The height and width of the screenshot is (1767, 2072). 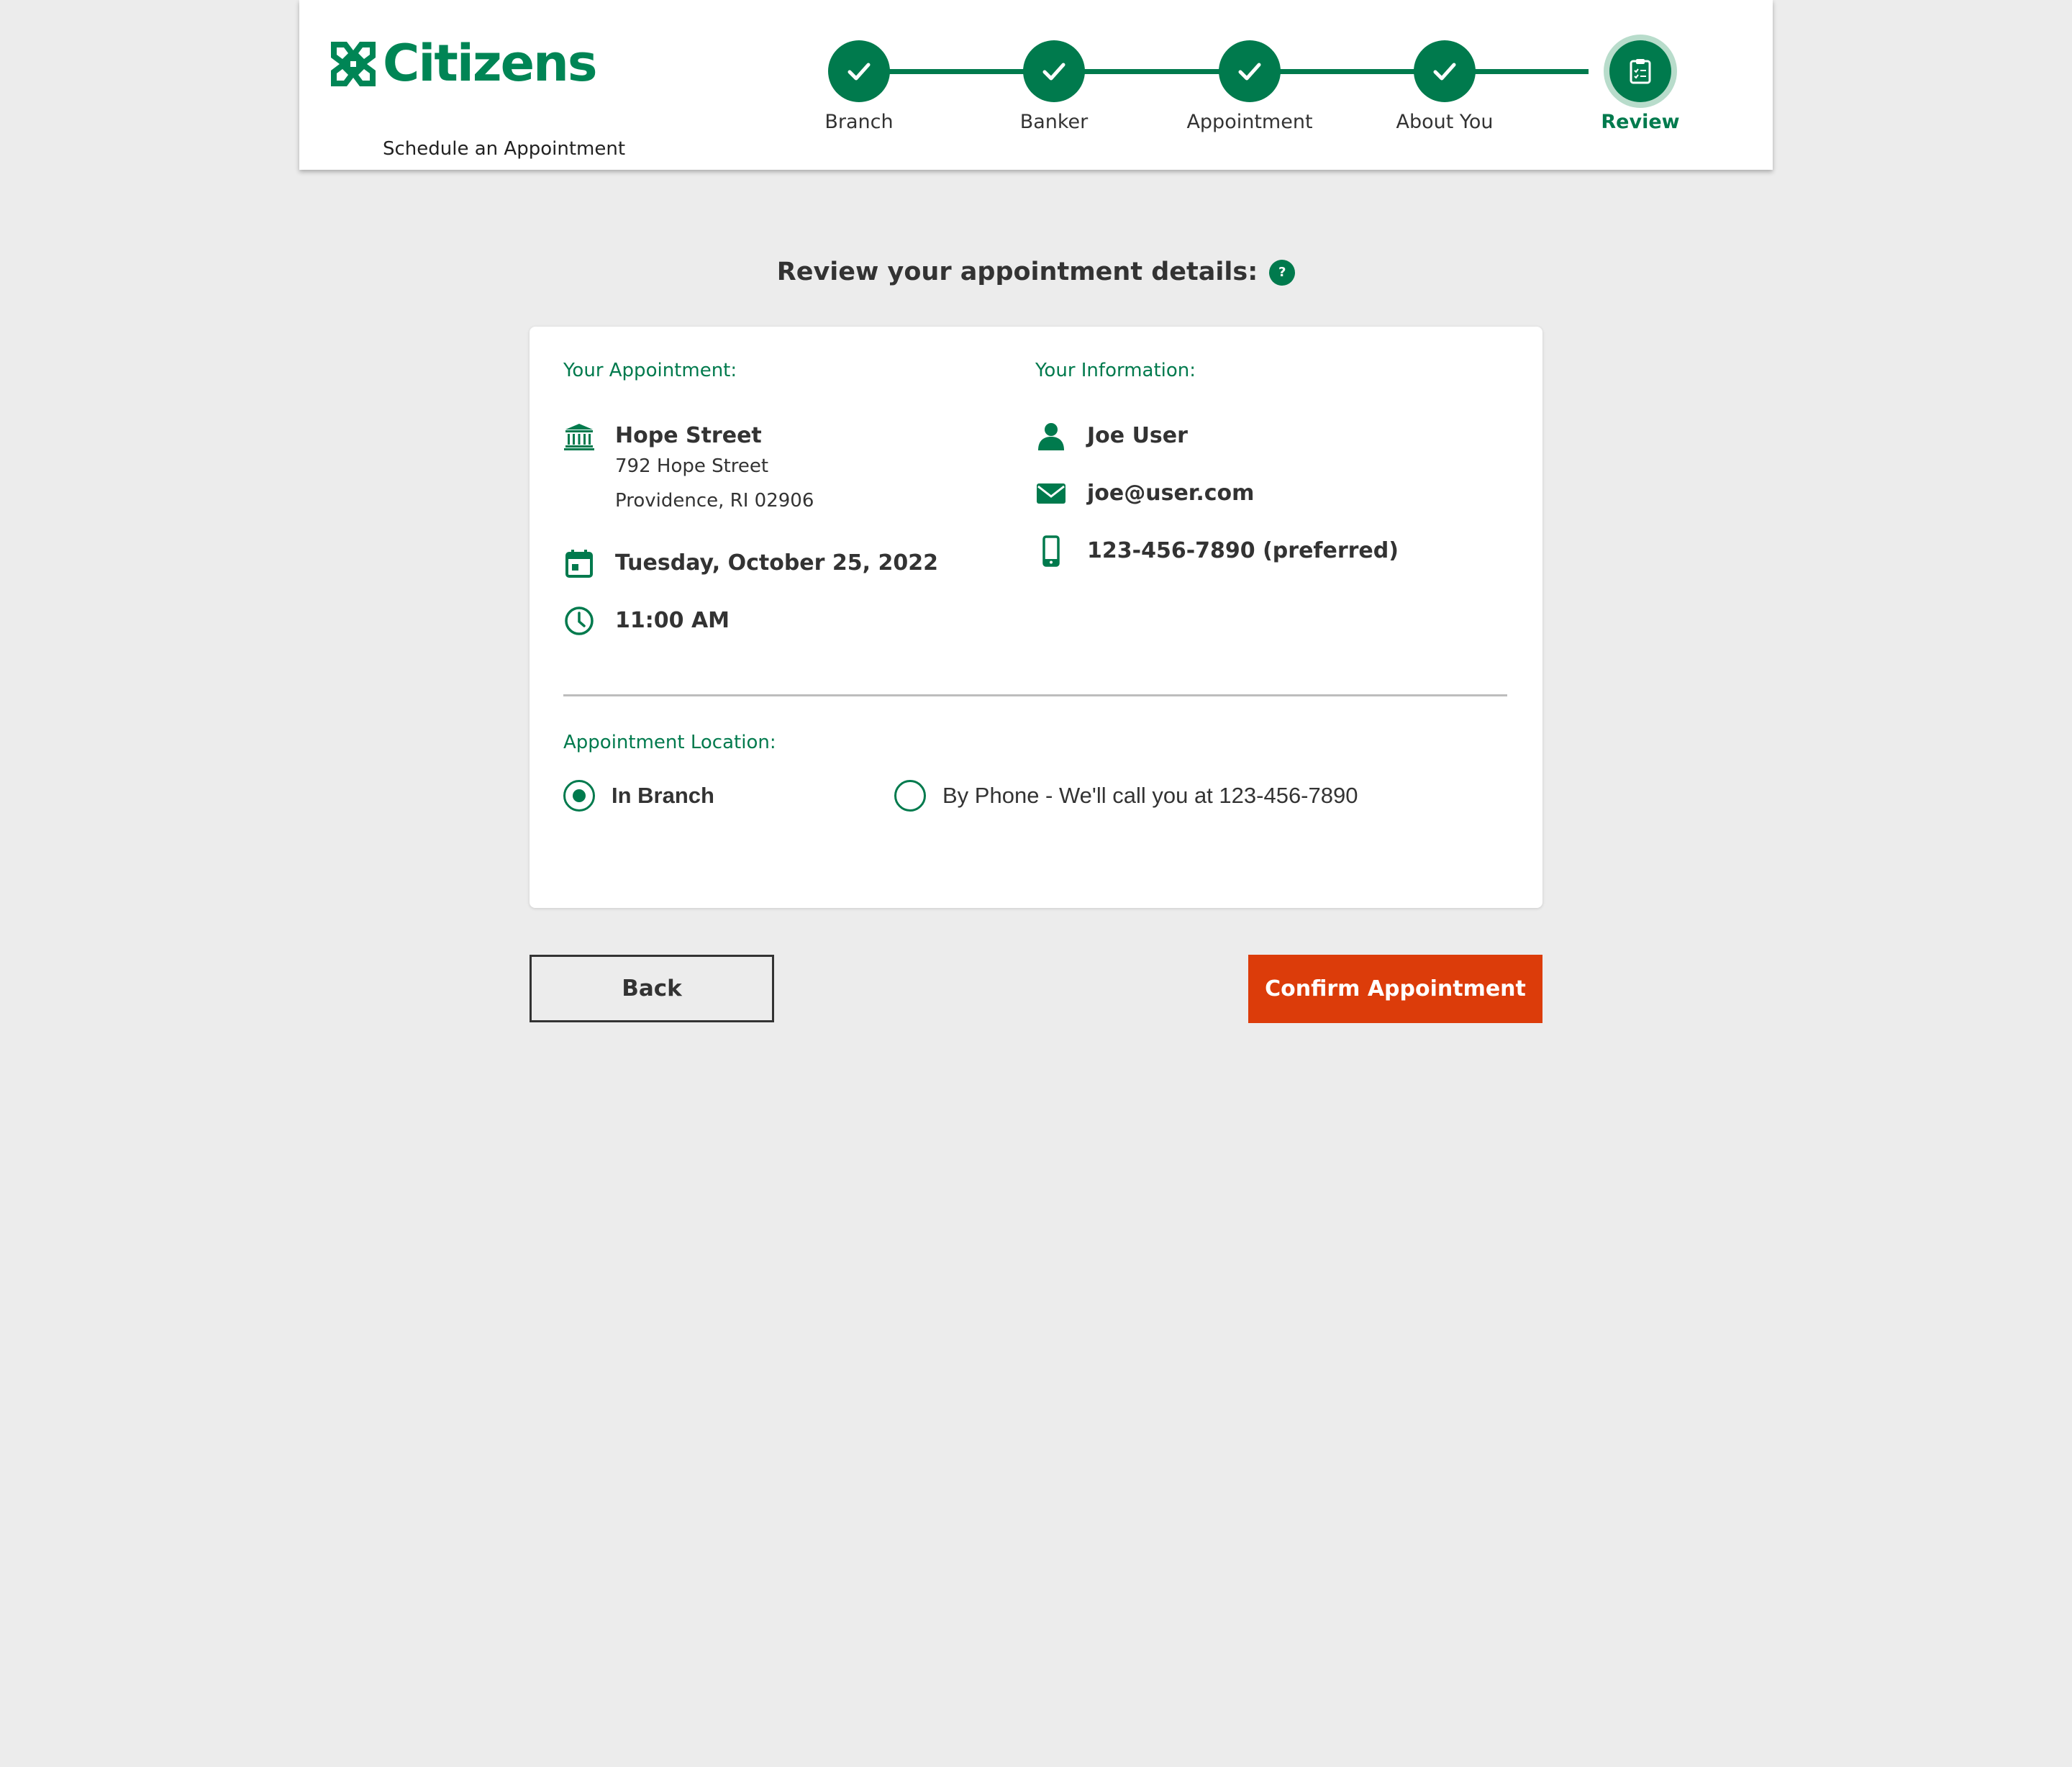 I want to click on appointment-location-heading: Appointment Location:, so click(x=670, y=742).